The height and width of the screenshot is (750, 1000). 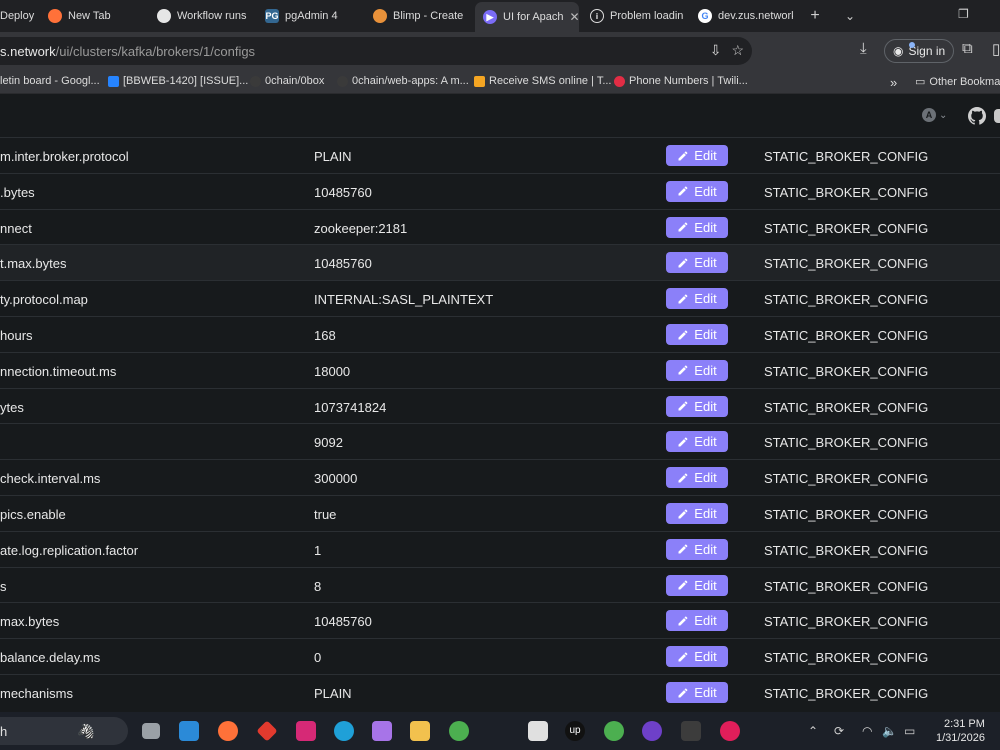 I want to click on config-key: max.bytes, so click(x=30, y=622).